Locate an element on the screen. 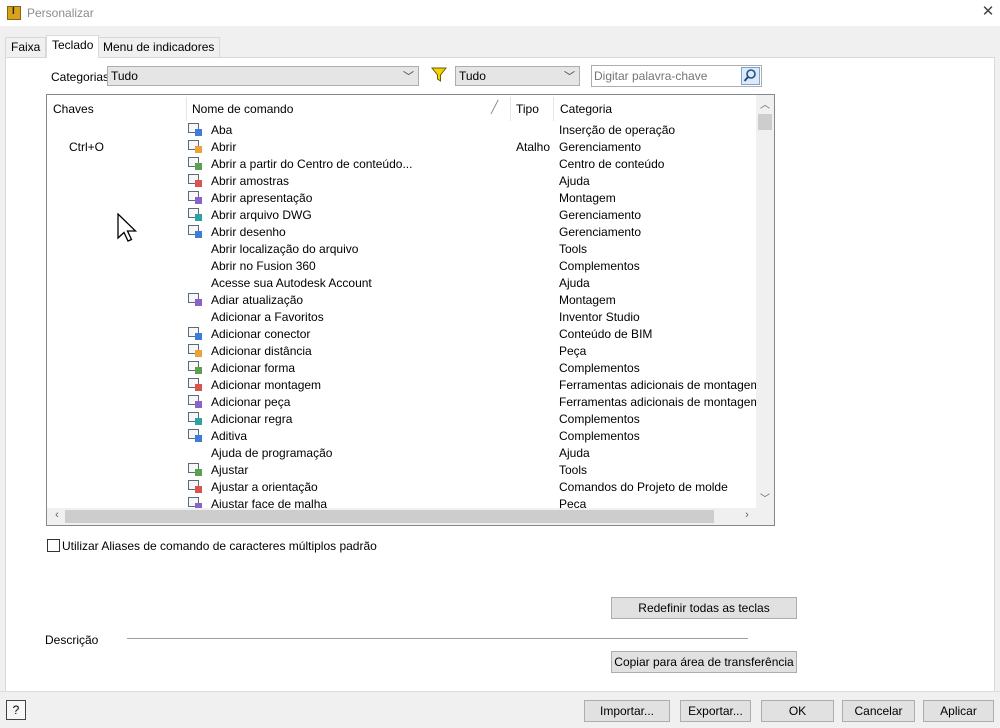  table-row: Acesse sua Autodesk Account Ajuda is located at coordinates (403, 282).